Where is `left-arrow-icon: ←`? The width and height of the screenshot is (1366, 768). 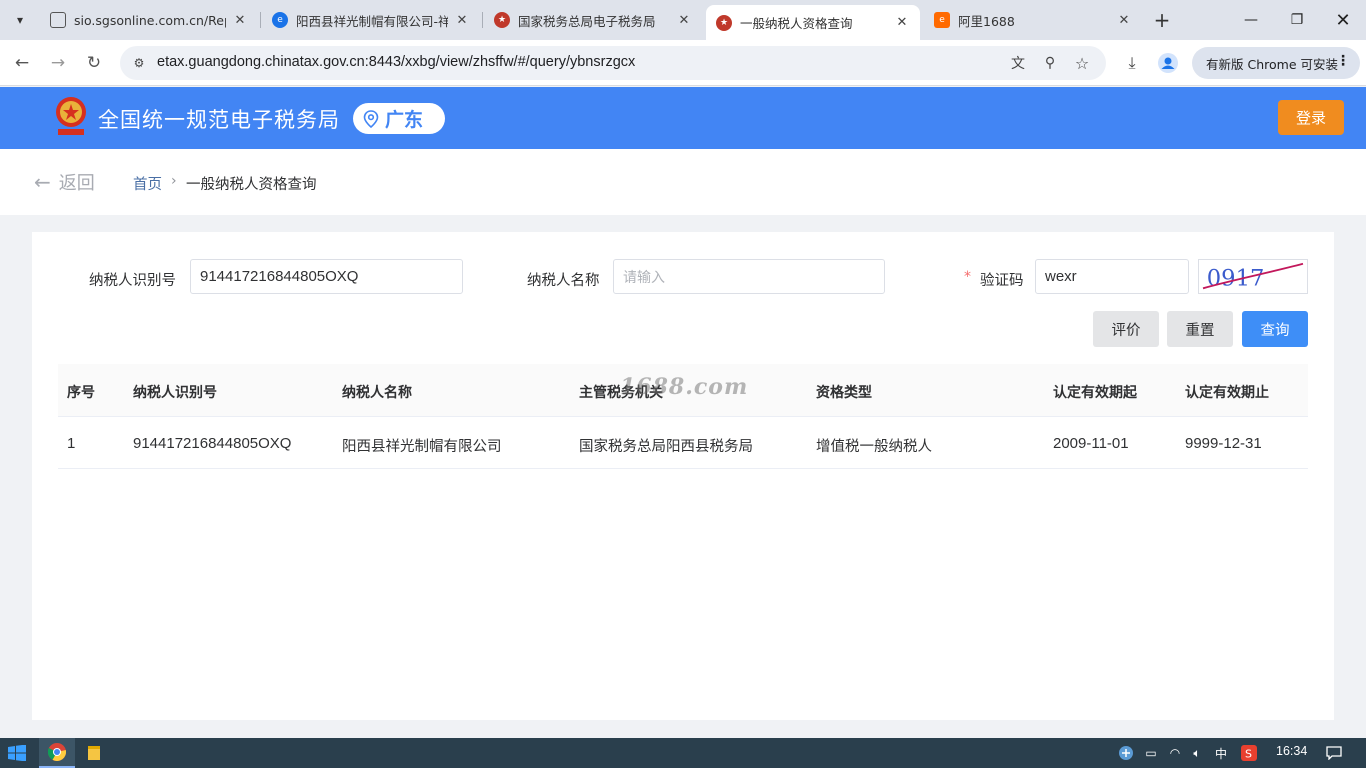 left-arrow-icon: ← is located at coordinates (42, 182).